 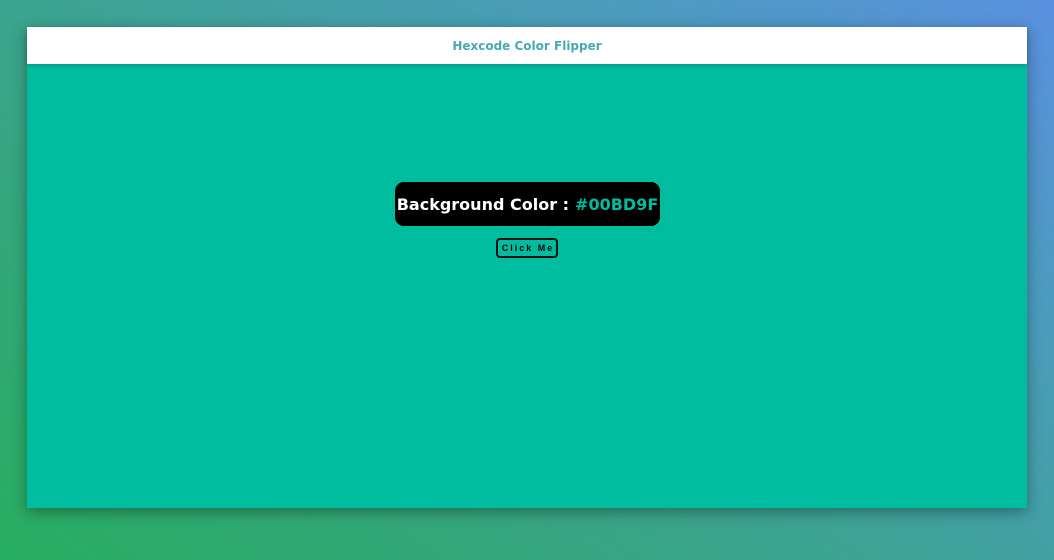 What do you see at coordinates (483, 204) in the screenshot?
I see `color-label: Background Color :` at bounding box center [483, 204].